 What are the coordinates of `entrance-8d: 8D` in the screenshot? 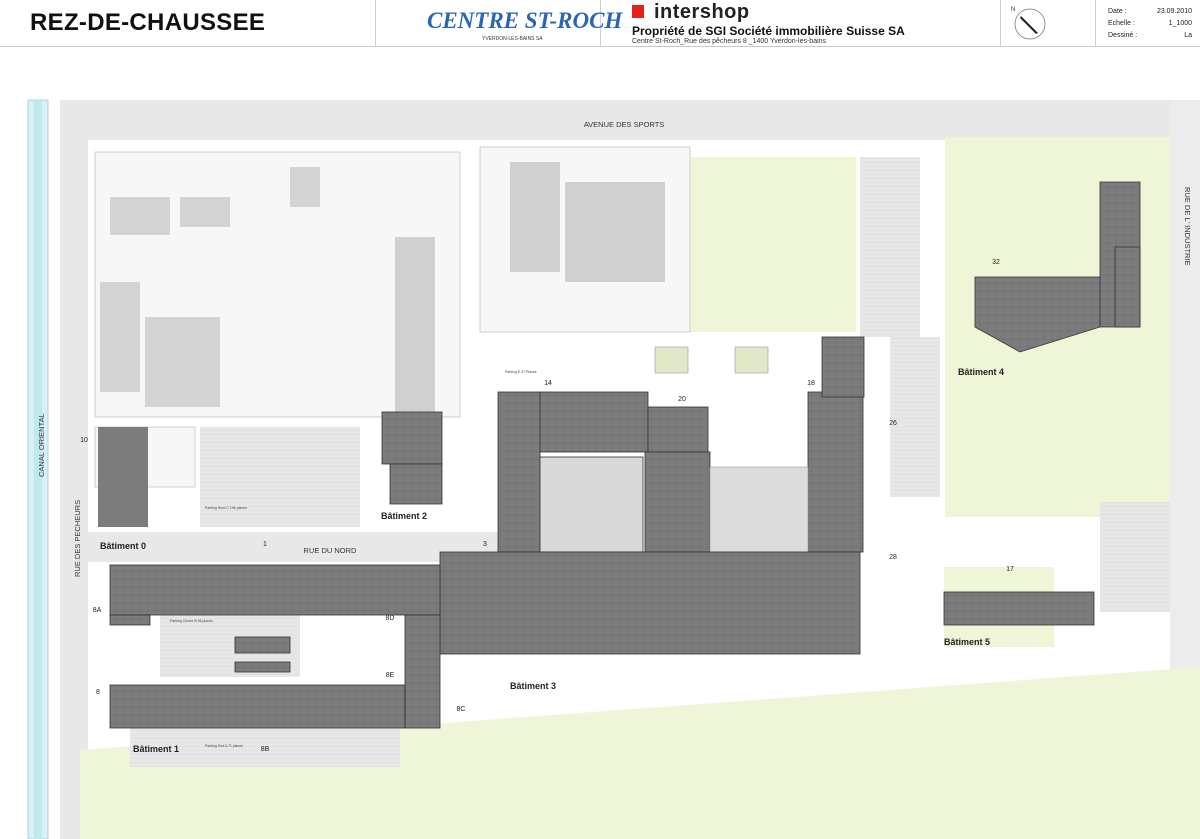 It's located at (390, 618).